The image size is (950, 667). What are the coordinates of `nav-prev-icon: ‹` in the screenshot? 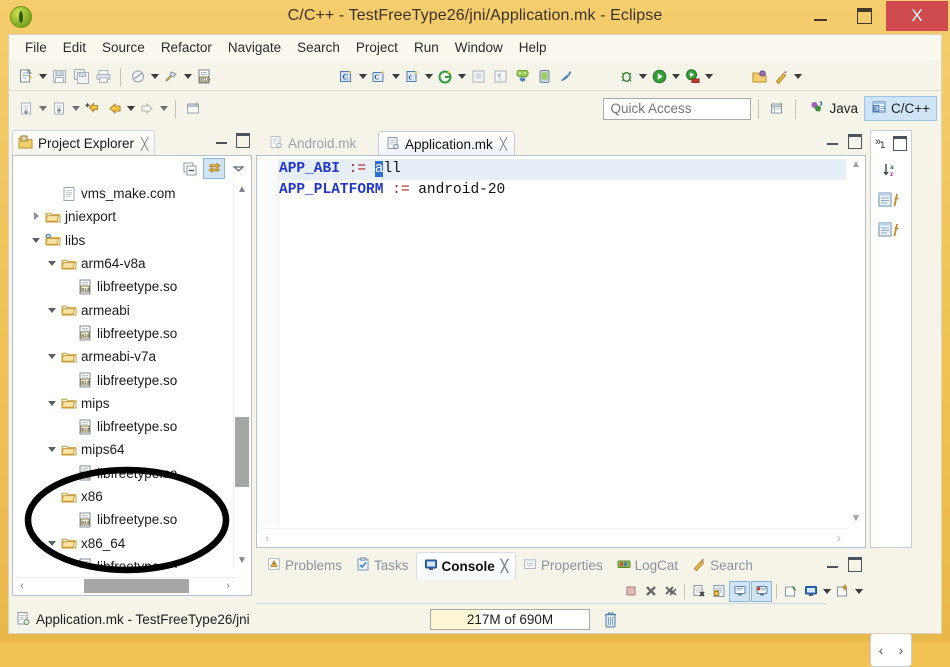 It's located at (881, 650).